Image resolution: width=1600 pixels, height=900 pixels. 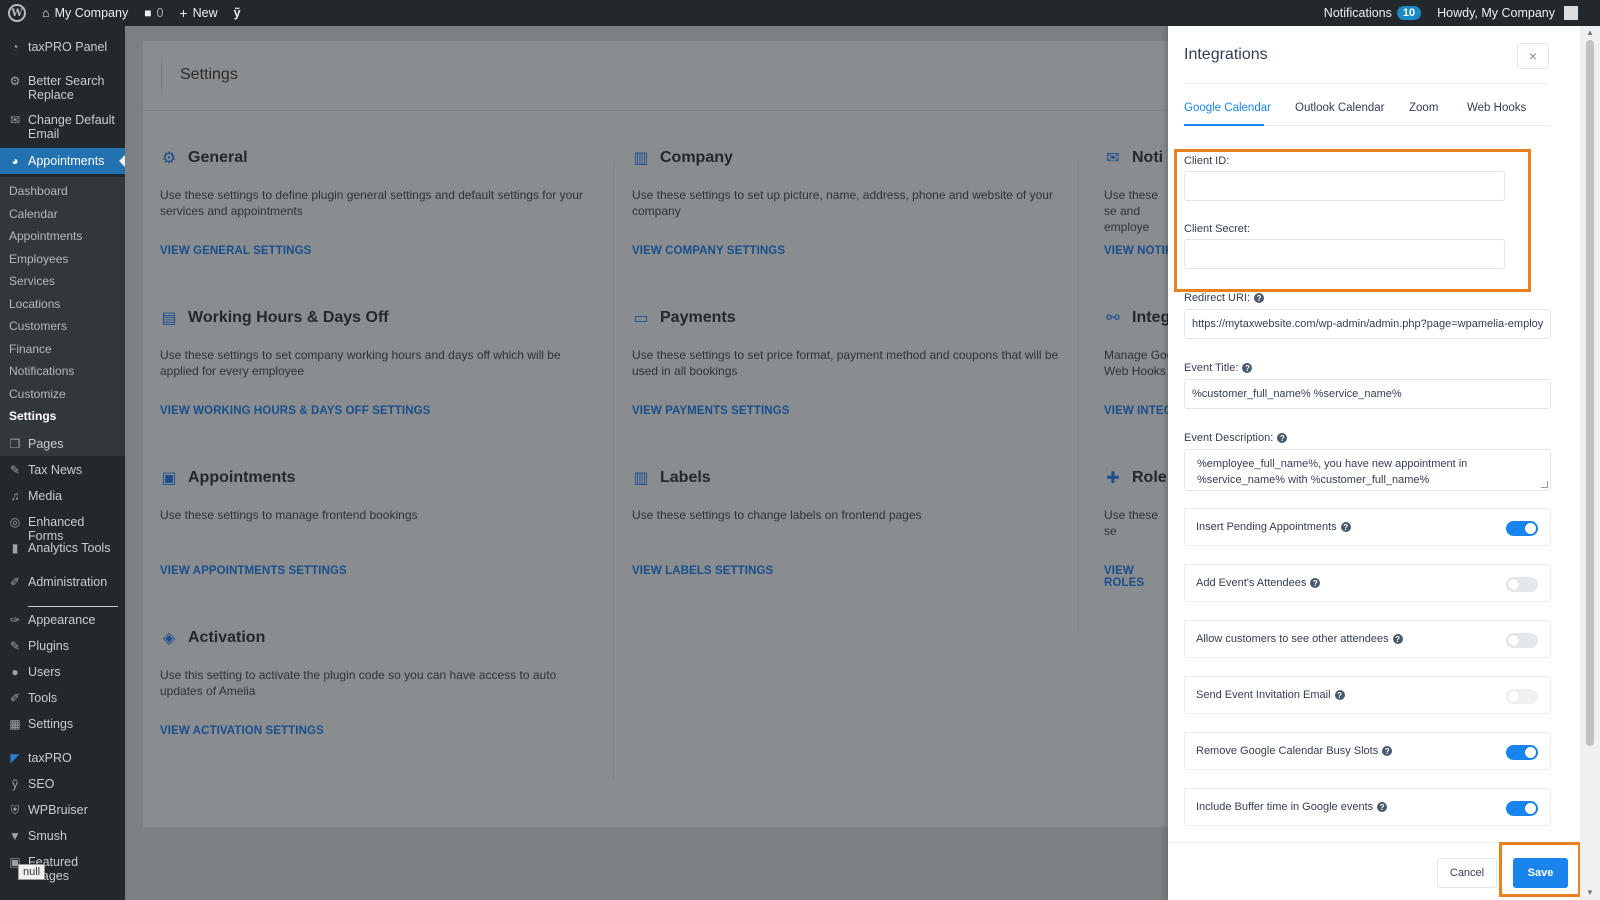 I want to click on menu-appointments: ◕ Appointments, so click(x=62, y=161).